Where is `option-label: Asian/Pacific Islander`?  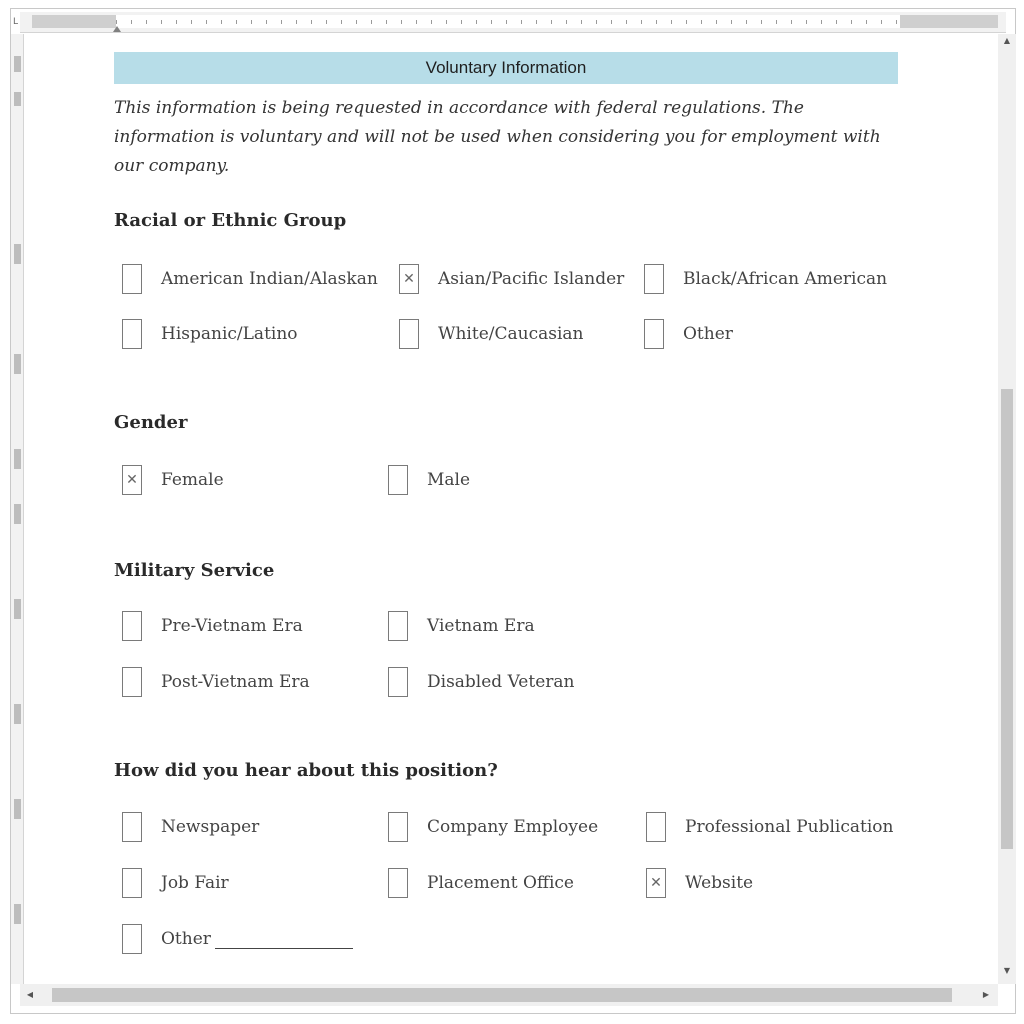 option-label: Asian/Pacific Islander is located at coordinates (531, 279).